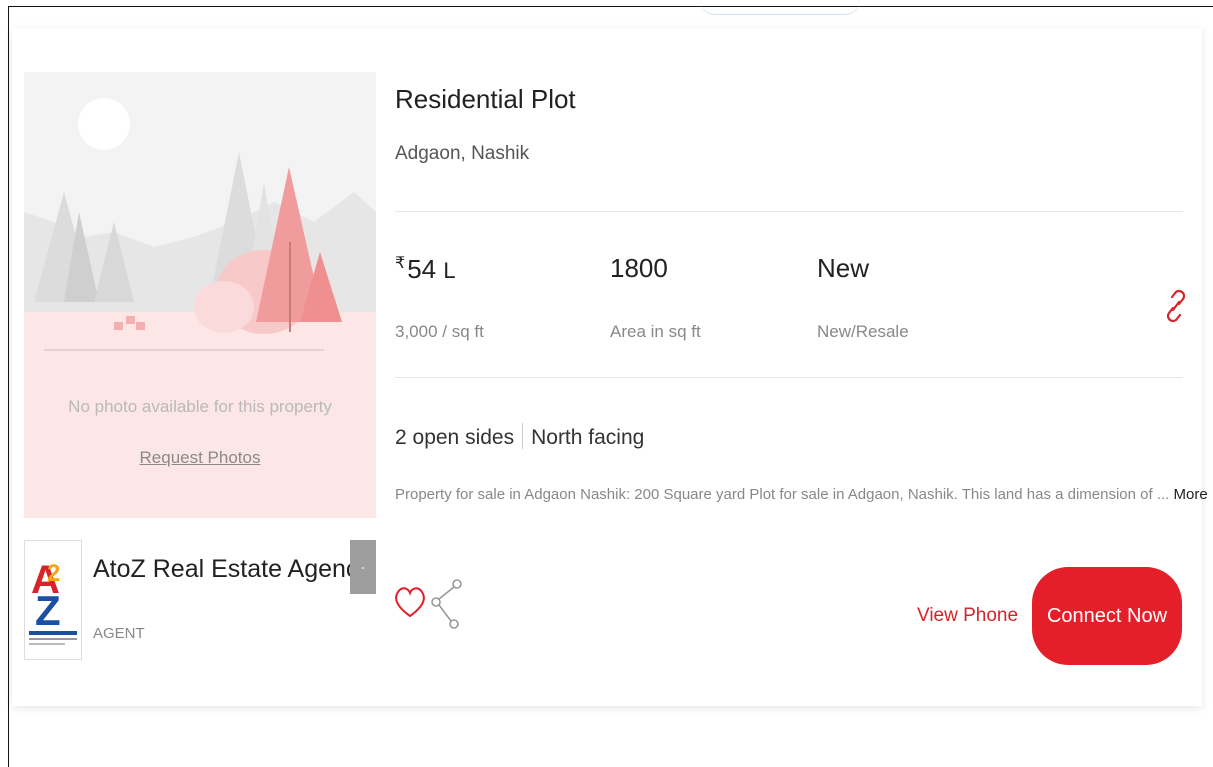 The width and height of the screenshot is (1213, 767). Describe the element at coordinates (462, 153) in the screenshot. I see `listing-location: Adgaon, Nashik` at that location.